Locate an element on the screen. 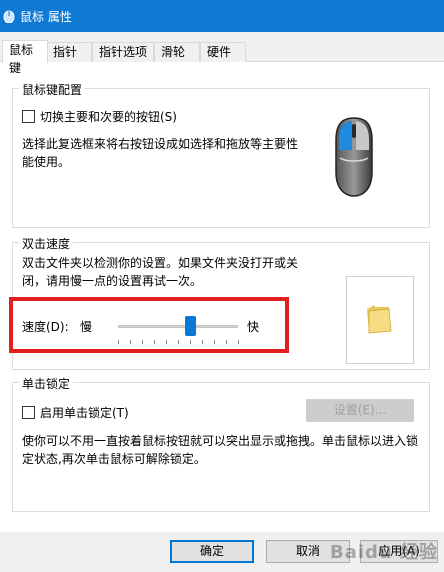  folder-icon is located at coordinates (379, 319).